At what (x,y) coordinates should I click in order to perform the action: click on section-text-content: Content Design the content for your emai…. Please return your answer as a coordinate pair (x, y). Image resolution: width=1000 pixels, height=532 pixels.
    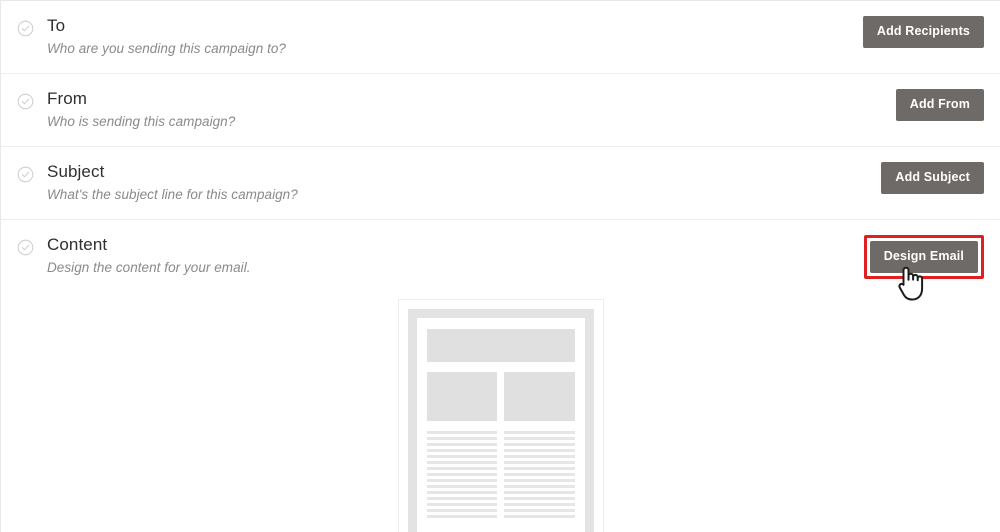
    Looking at the image, I should click on (448, 255).